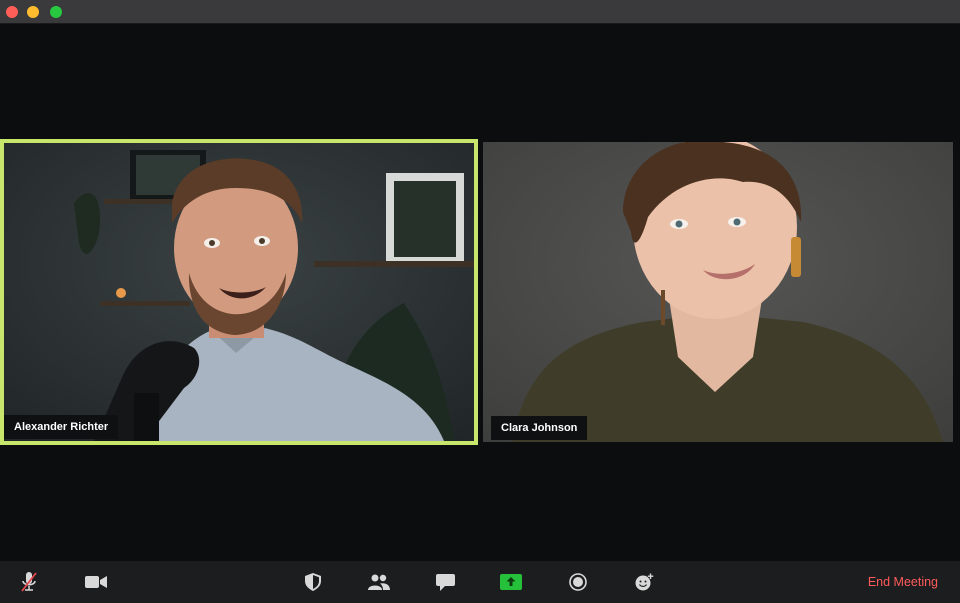  What do you see at coordinates (56, 12) in the screenshot?
I see `maximize-window-button` at bounding box center [56, 12].